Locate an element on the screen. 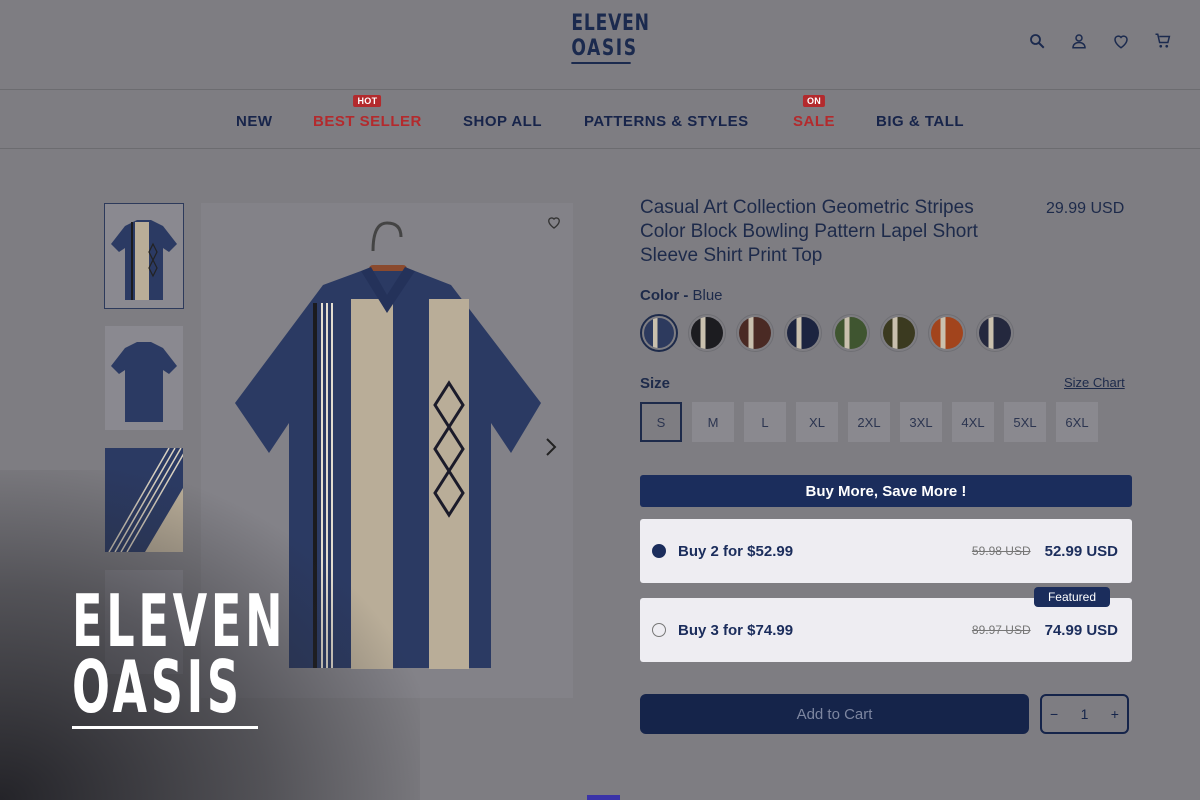 Image resolution: width=1200 pixels, height=800 pixels. nav-label: BIG & TALL is located at coordinates (920, 121).